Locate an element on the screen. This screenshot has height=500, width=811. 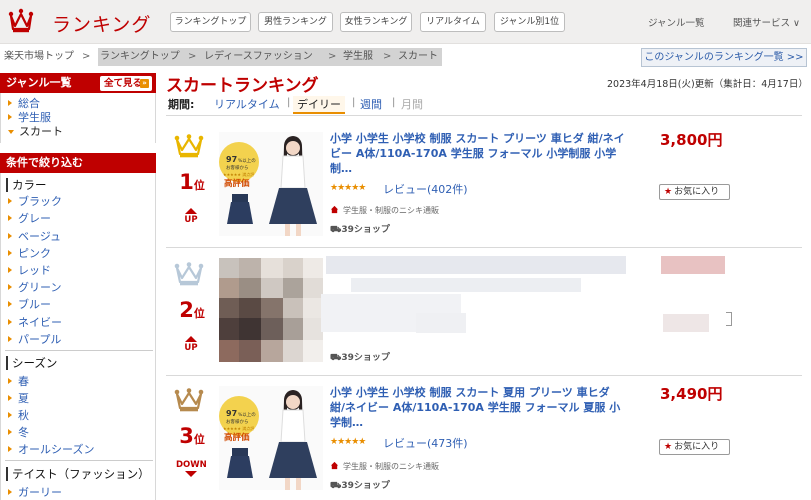
color-navy: ネイビー is located at coordinates (35, 322).